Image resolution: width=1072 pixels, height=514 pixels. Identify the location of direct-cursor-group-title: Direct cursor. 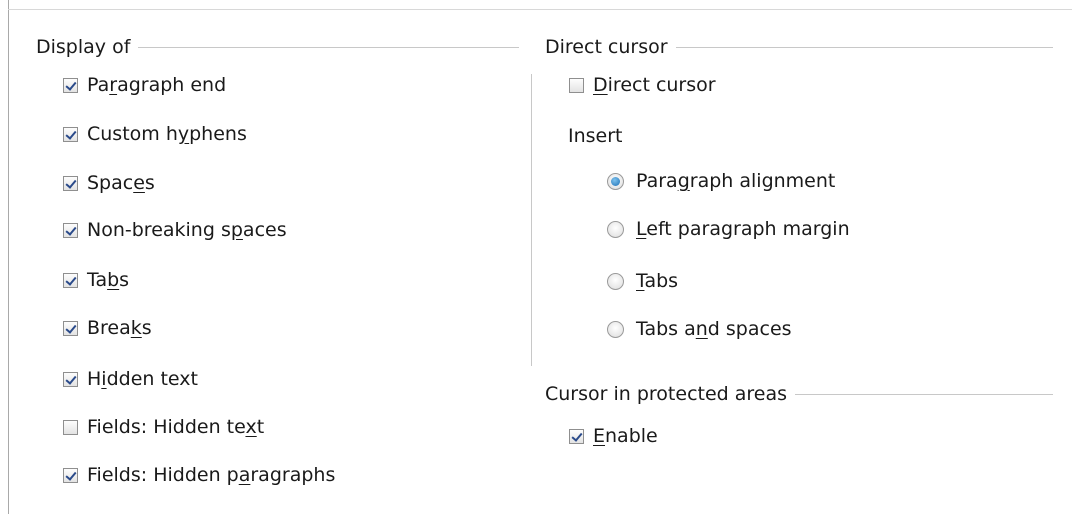
(799, 47).